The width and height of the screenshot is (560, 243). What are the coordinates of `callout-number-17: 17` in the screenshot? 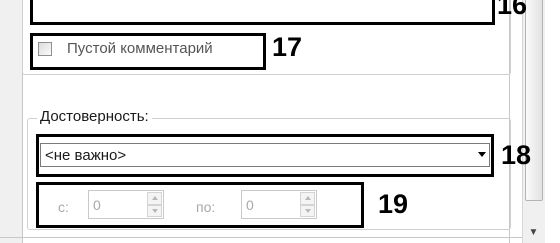 It's located at (287, 47).